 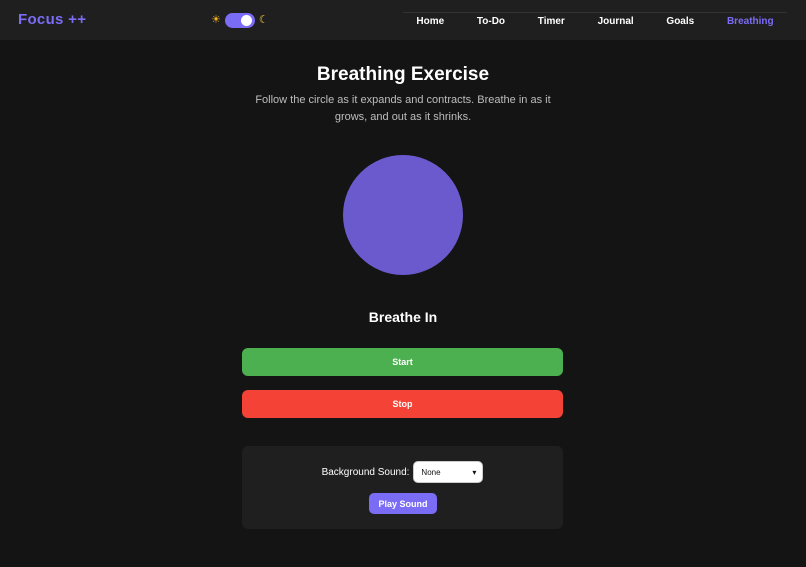 What do you see at coordinates (431, 472) in the screenshot?
I see `sound-select-value: None` at bounding box center [431, 472].